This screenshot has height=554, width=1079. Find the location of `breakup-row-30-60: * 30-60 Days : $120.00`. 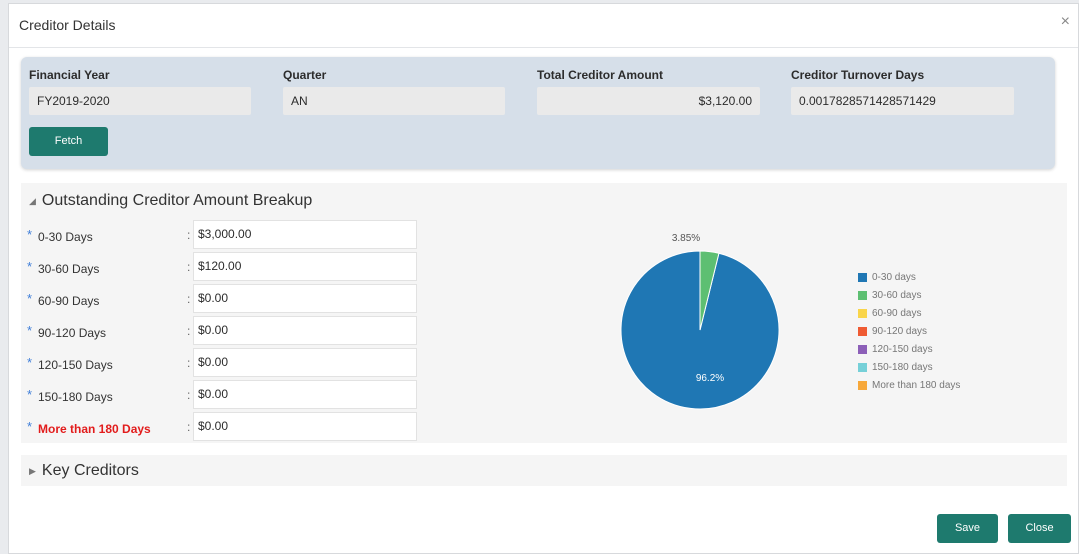

breakup-row-30-60: * 30-60 Days : $120.00 is located at coordinates (222, 267).